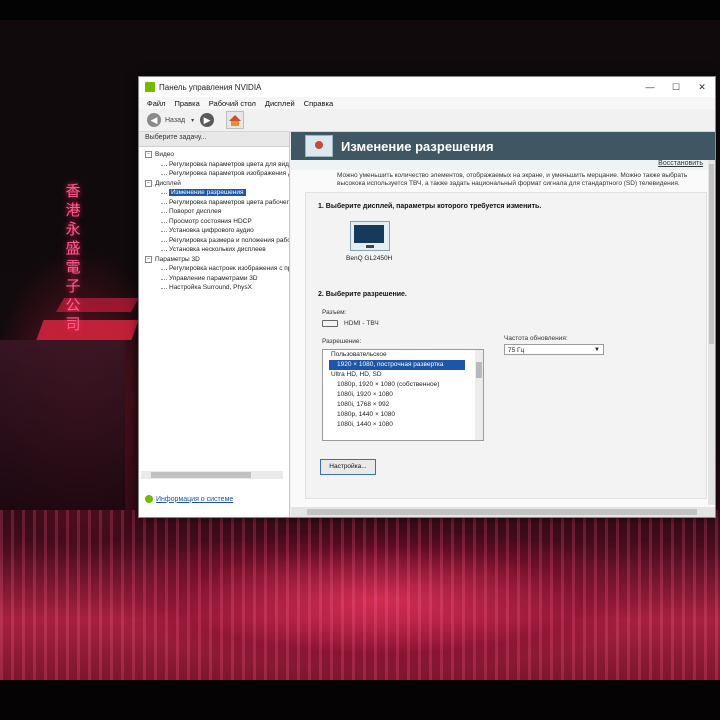 Image resolution: width=720 pixels, height=720 pixels. What do you see at coordinates (369, 258) in the screenshot?
I see `monitor-name: BenQ GL2450H` at bounding box center [369, 258].